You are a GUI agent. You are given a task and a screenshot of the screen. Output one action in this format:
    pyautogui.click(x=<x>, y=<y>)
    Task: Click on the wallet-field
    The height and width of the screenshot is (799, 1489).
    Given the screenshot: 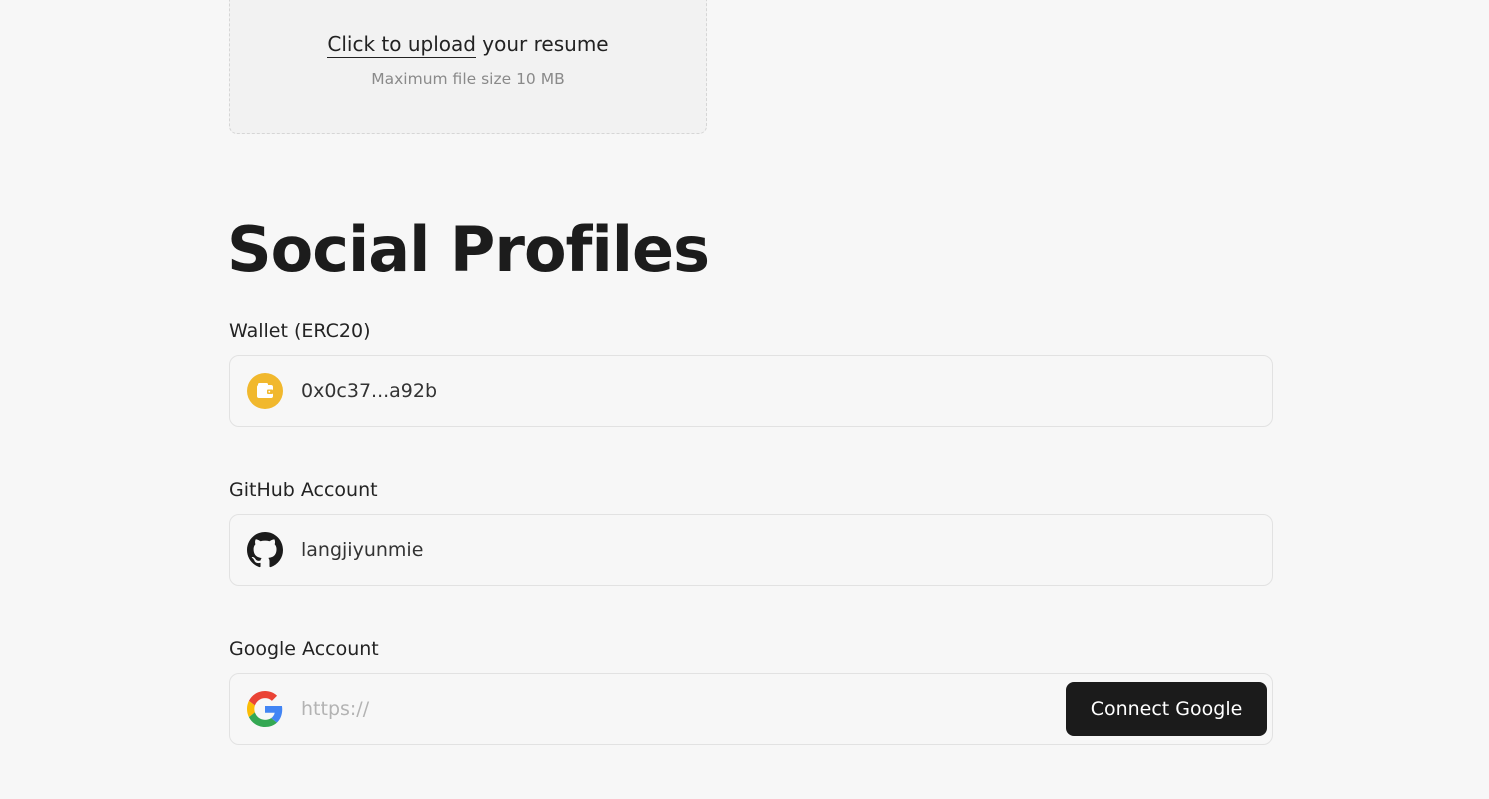 What is the action you would take?
    pyautogui.click(x=751, y=391)
    